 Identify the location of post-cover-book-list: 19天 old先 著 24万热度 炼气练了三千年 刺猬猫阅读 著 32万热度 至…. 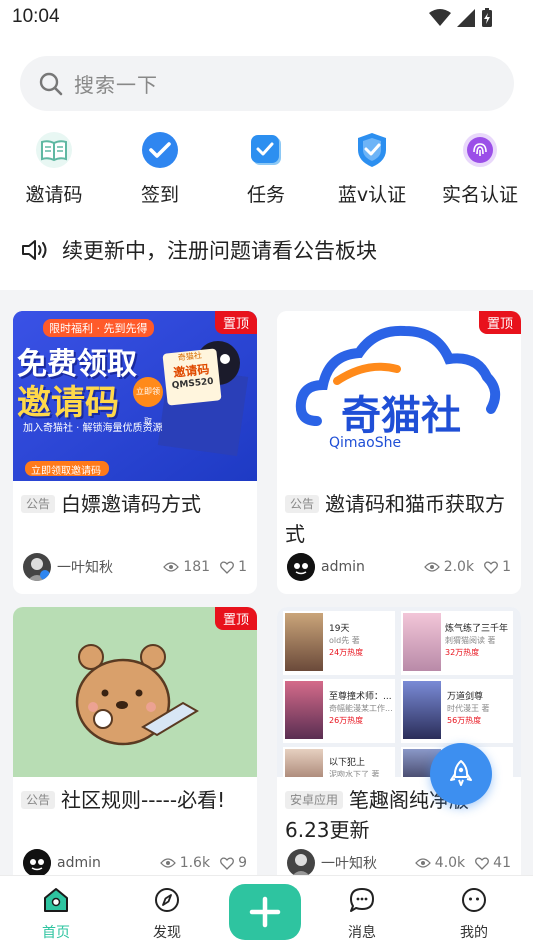
(399, 692).